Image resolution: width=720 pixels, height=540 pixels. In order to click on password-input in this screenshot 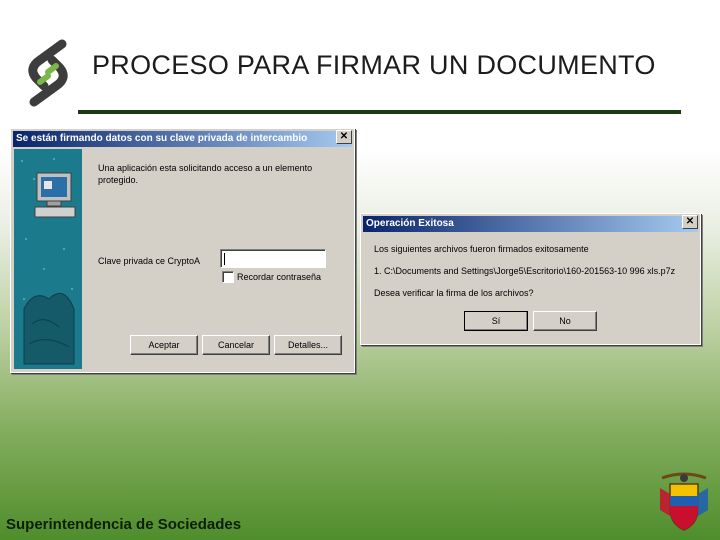, I will do `click(273, 258)`.